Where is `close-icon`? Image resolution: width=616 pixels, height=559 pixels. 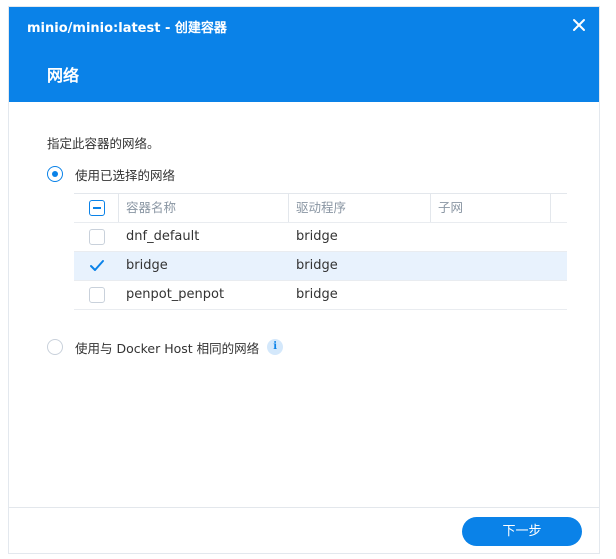 close-icon is located at coordinates (579, 25).